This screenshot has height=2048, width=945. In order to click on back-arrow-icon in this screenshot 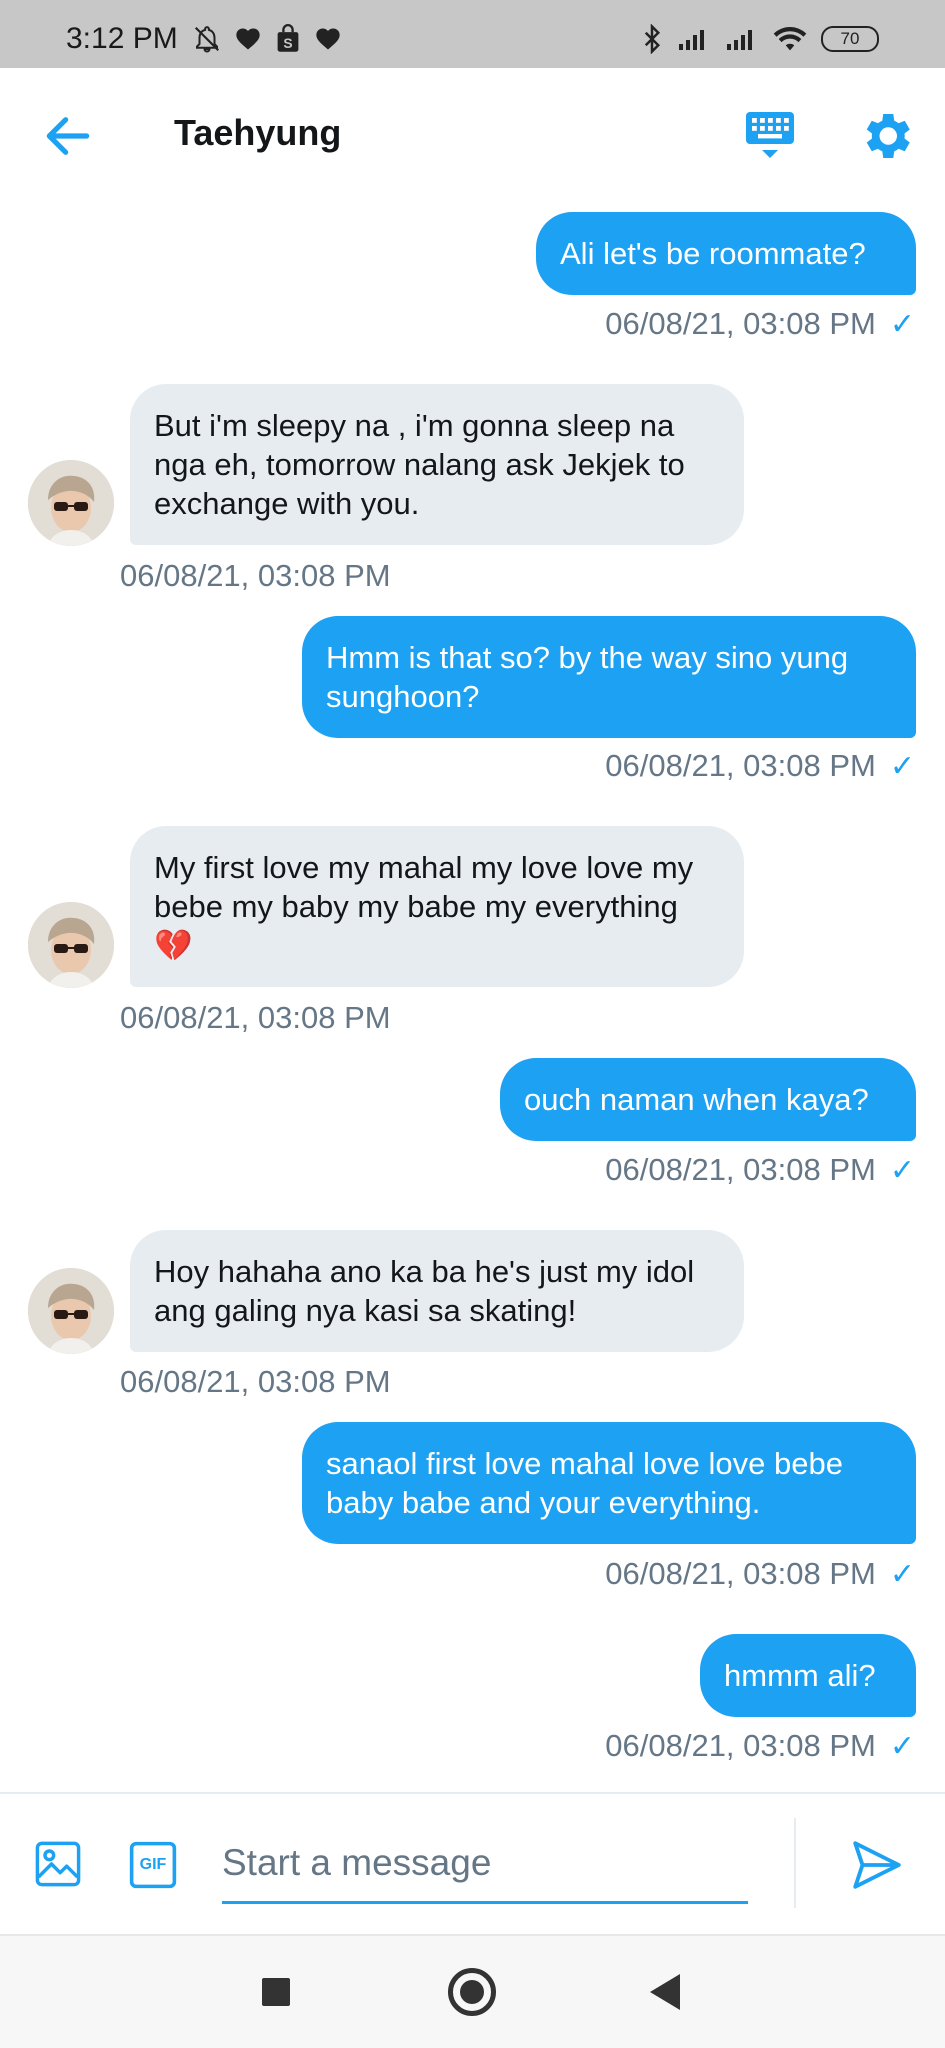, I will do `click(68, 136)`.